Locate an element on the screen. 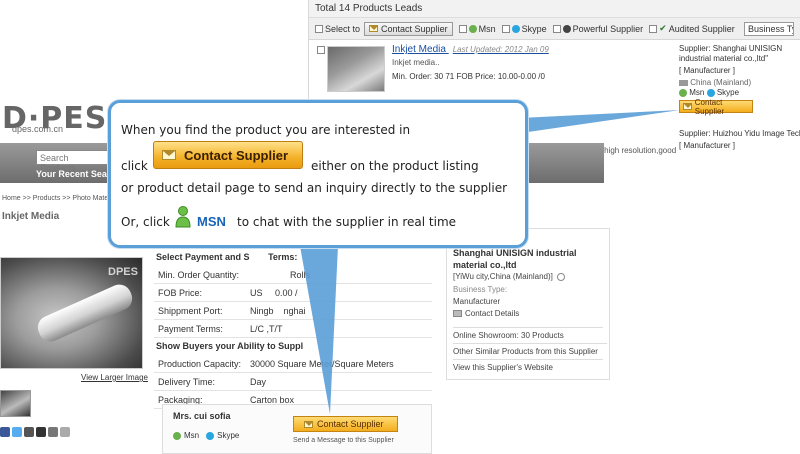 The image size is (800, 454). supplier1-im: Msn Skype is located at coordinates (709, 92).